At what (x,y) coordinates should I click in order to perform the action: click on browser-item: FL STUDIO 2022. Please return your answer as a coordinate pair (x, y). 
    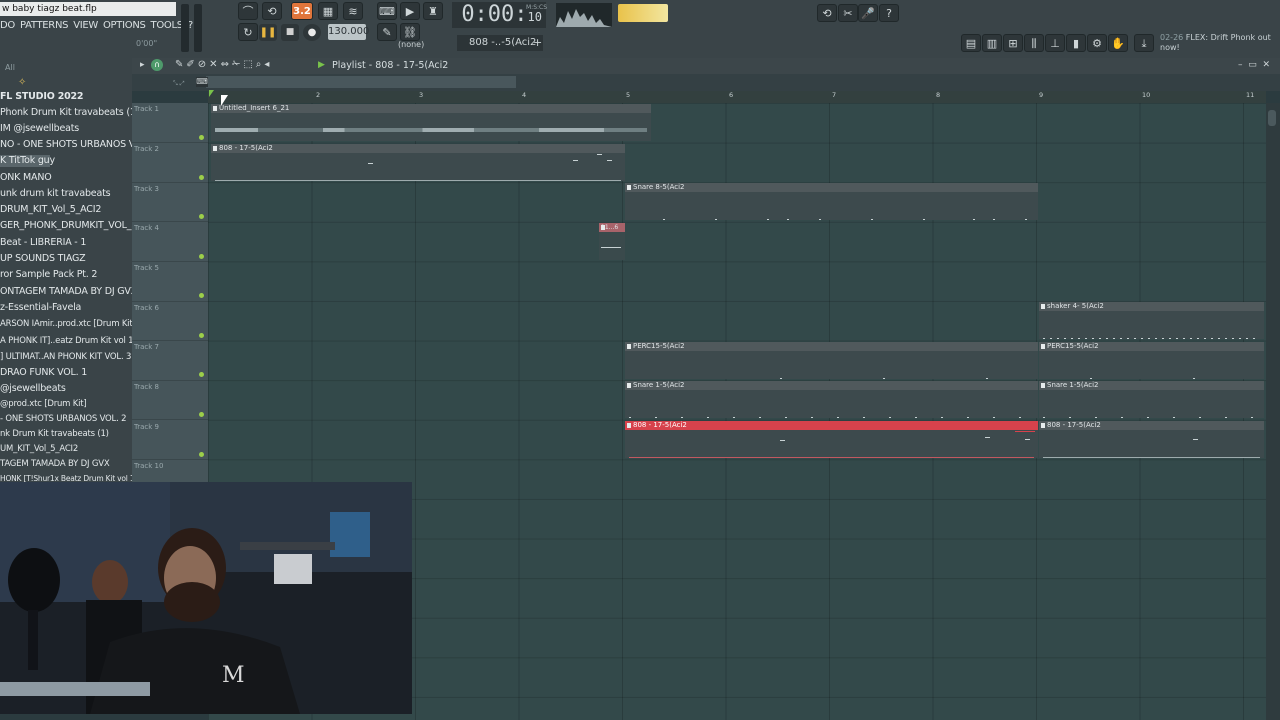
    Looking at the image, I should click on (42, 97).